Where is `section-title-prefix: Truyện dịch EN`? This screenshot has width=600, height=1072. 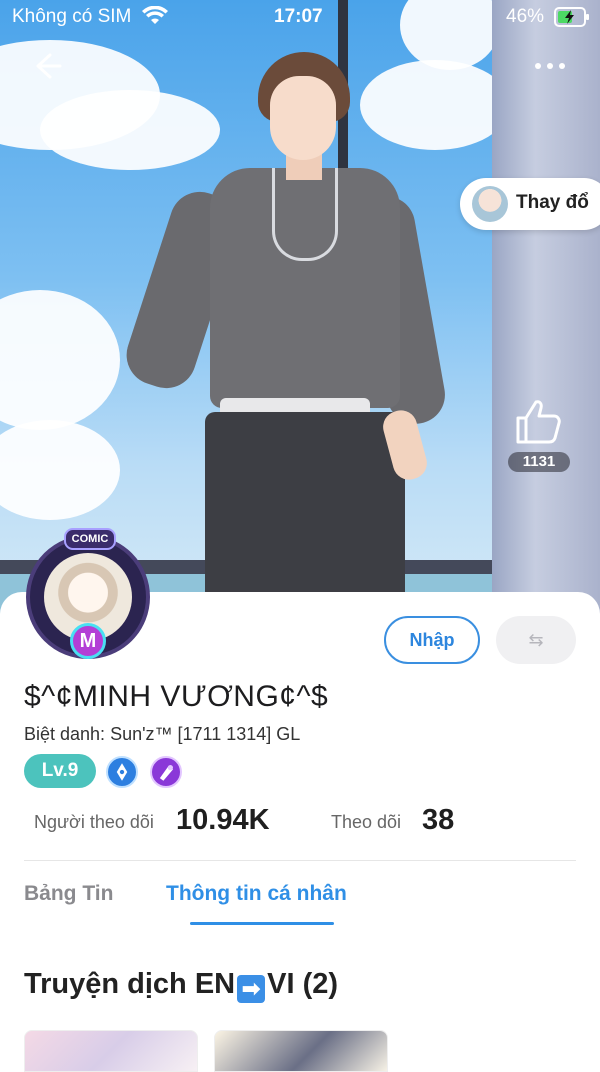 section-title-prefix: Truyện dịch EN is located at coordinates (130, 984).